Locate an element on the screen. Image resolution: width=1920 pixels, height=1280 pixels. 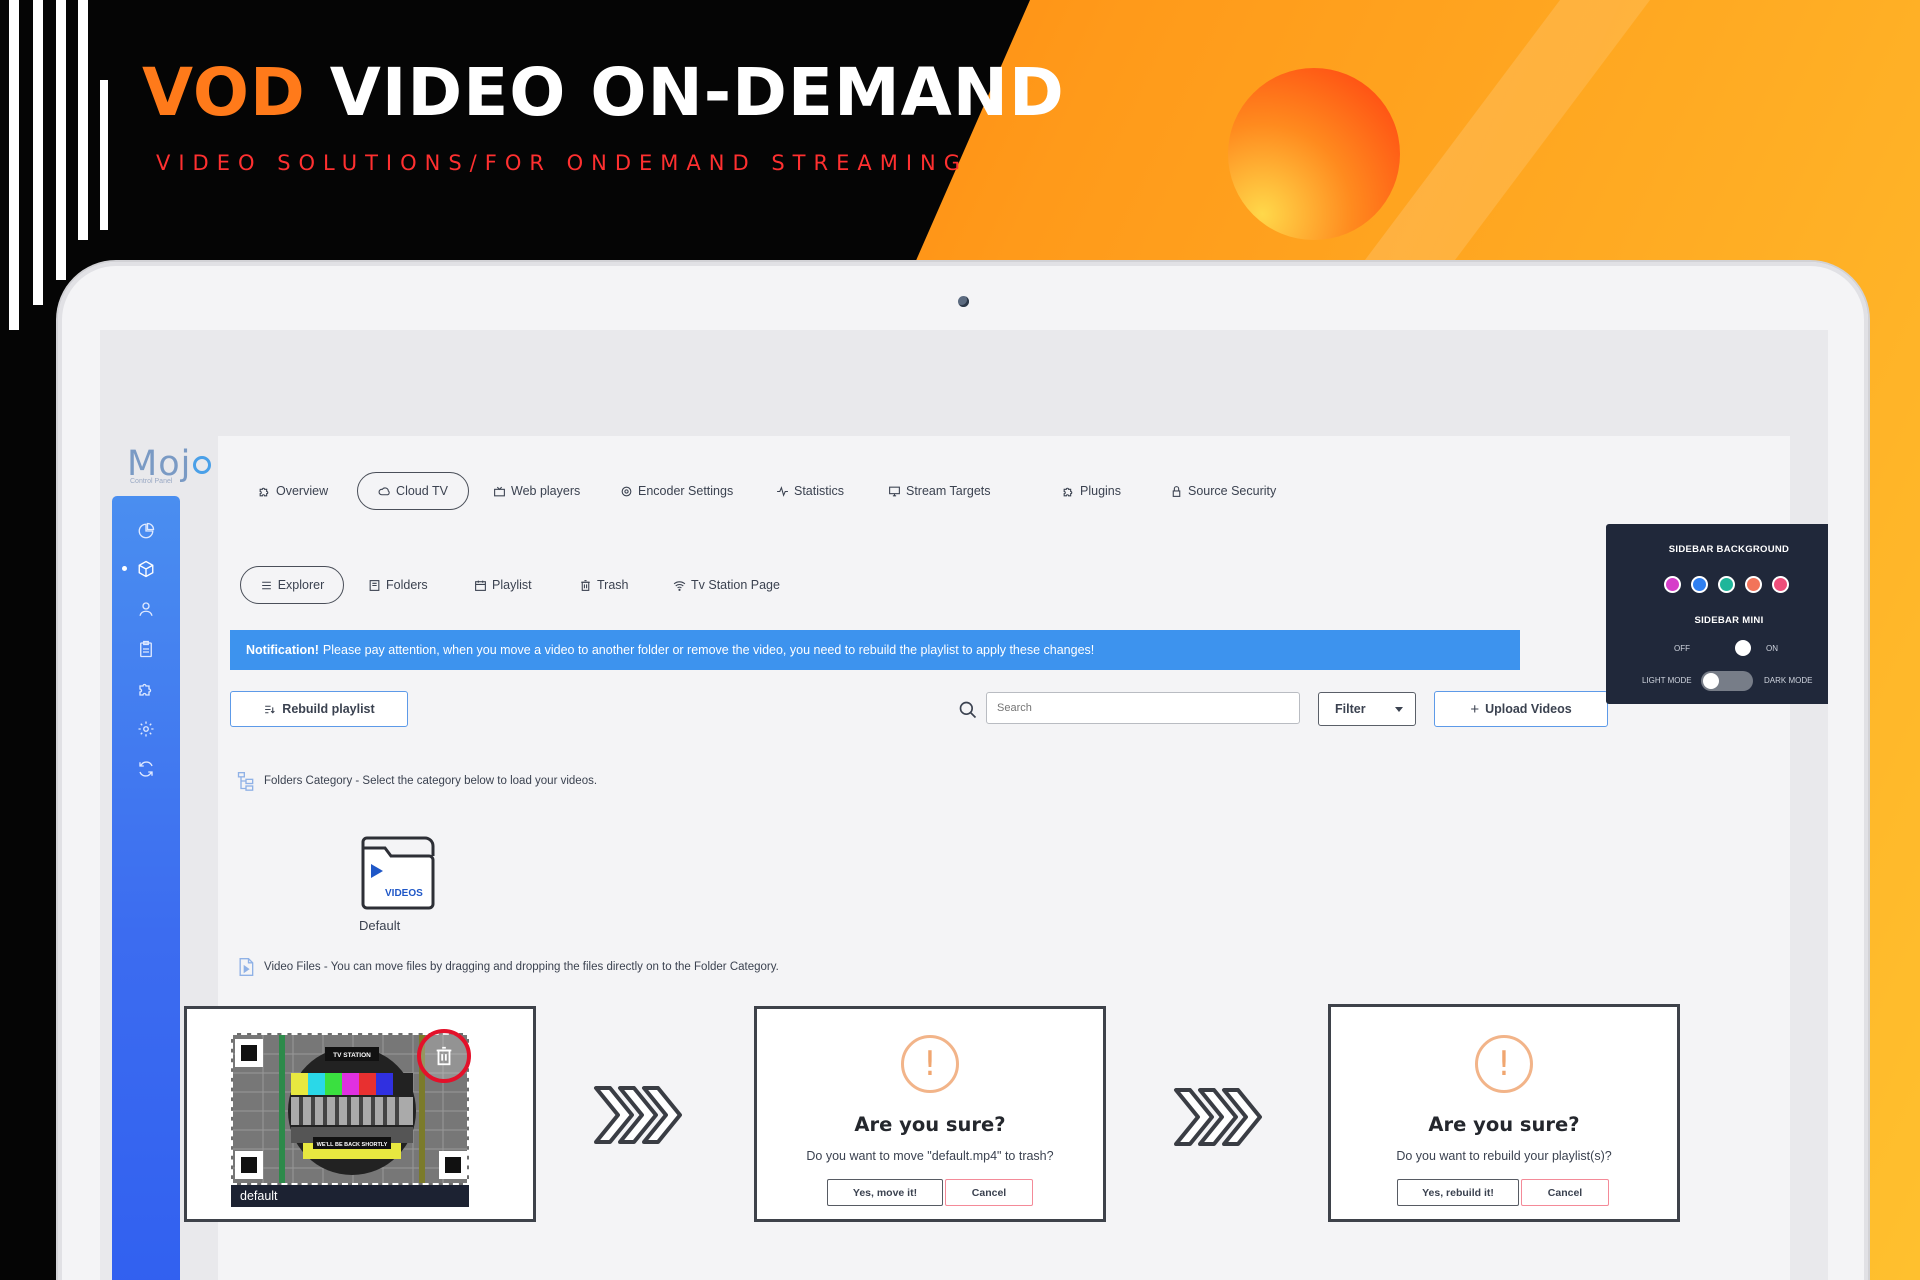
confirm-move-button: Yes, move it! is located at coordinates (885, 1192).